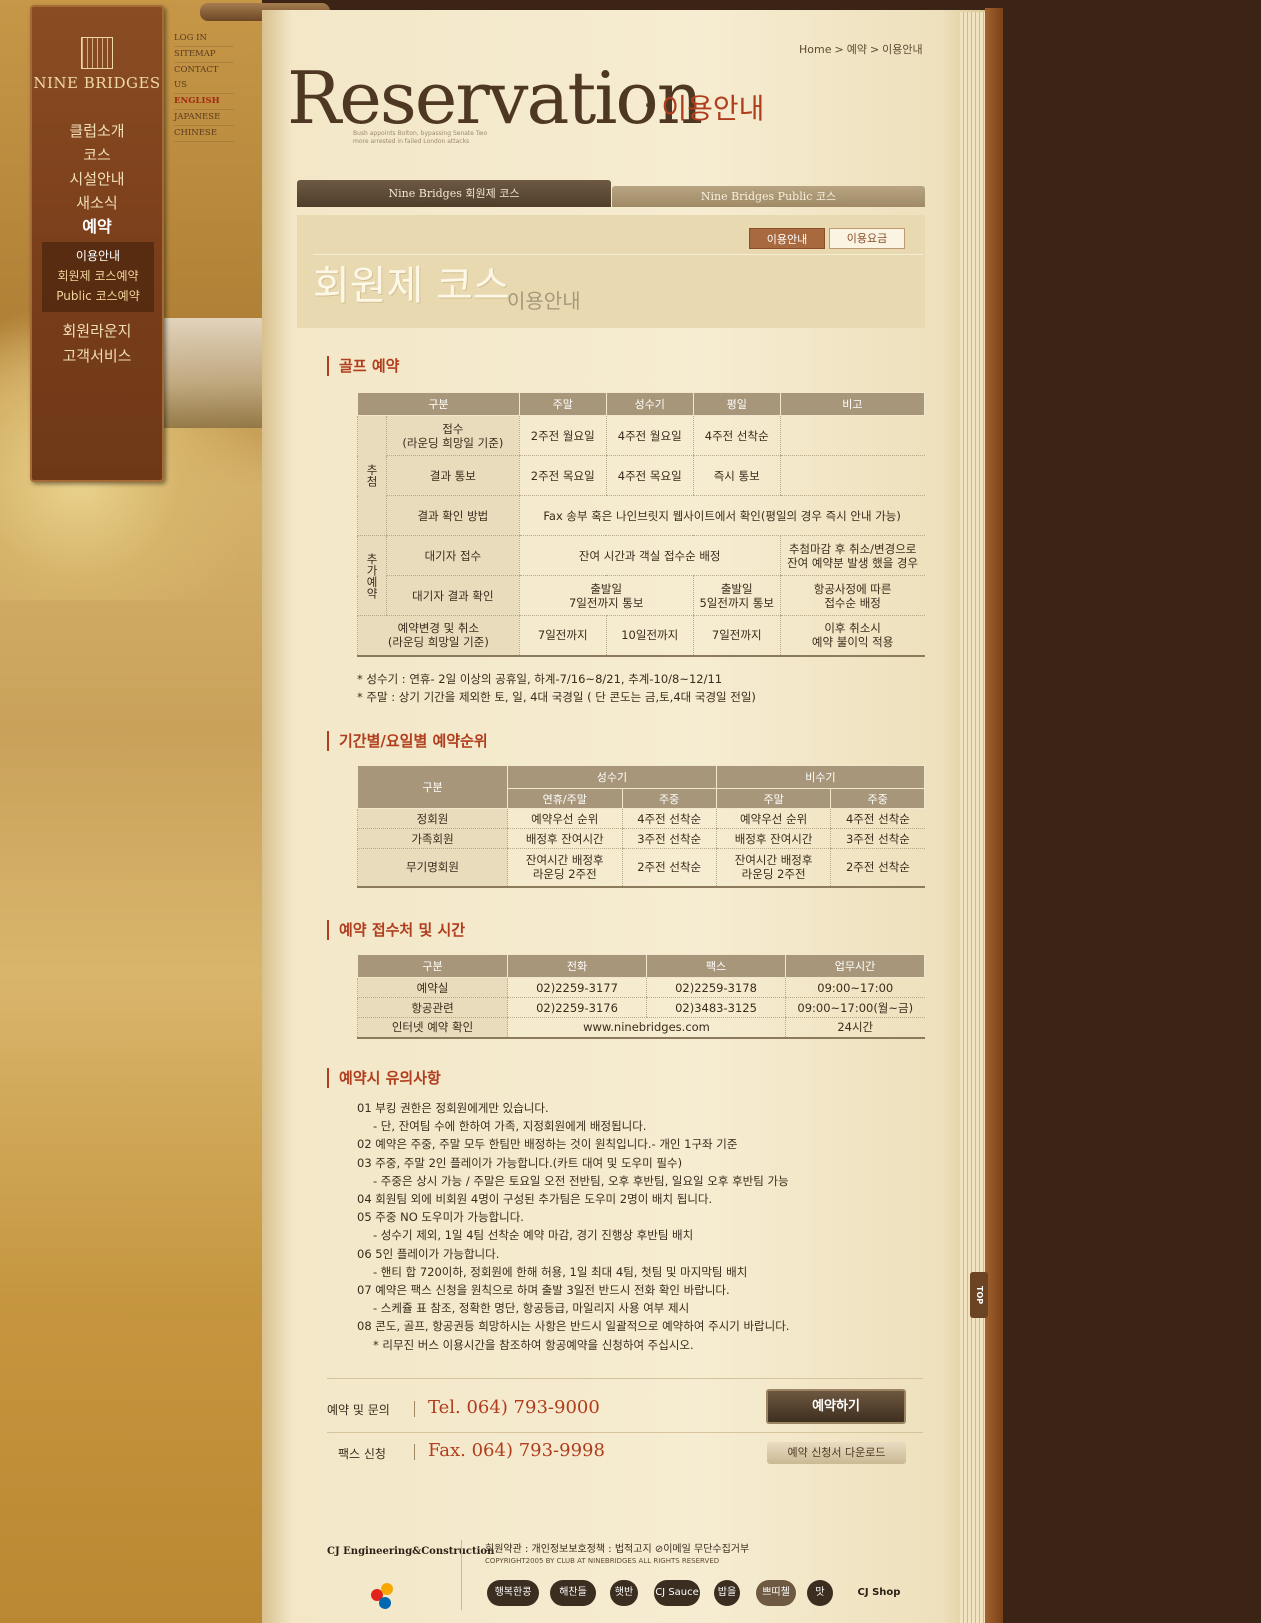 This screenshot has height=1623, width=1261. What do you see at coordinates (204, 39) in the screenshot?
I see `util-login: LOG IN` at bounding box center [204, 39].